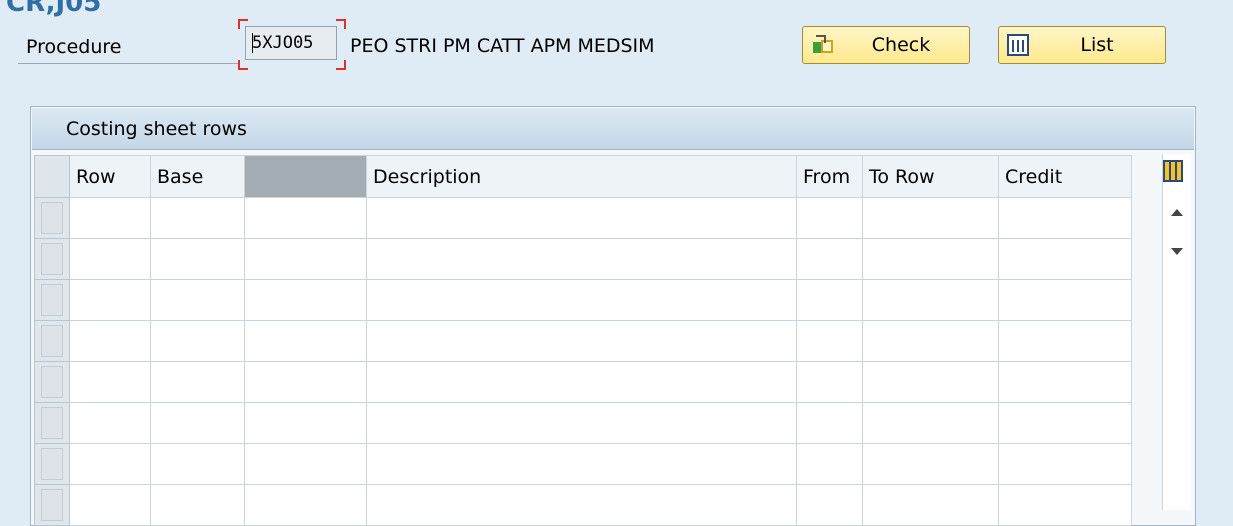  What do you see at coordinates (1176, 332) in the screenshot?
I see `vertical-scrollbar` at bounding box center [1176, 332].